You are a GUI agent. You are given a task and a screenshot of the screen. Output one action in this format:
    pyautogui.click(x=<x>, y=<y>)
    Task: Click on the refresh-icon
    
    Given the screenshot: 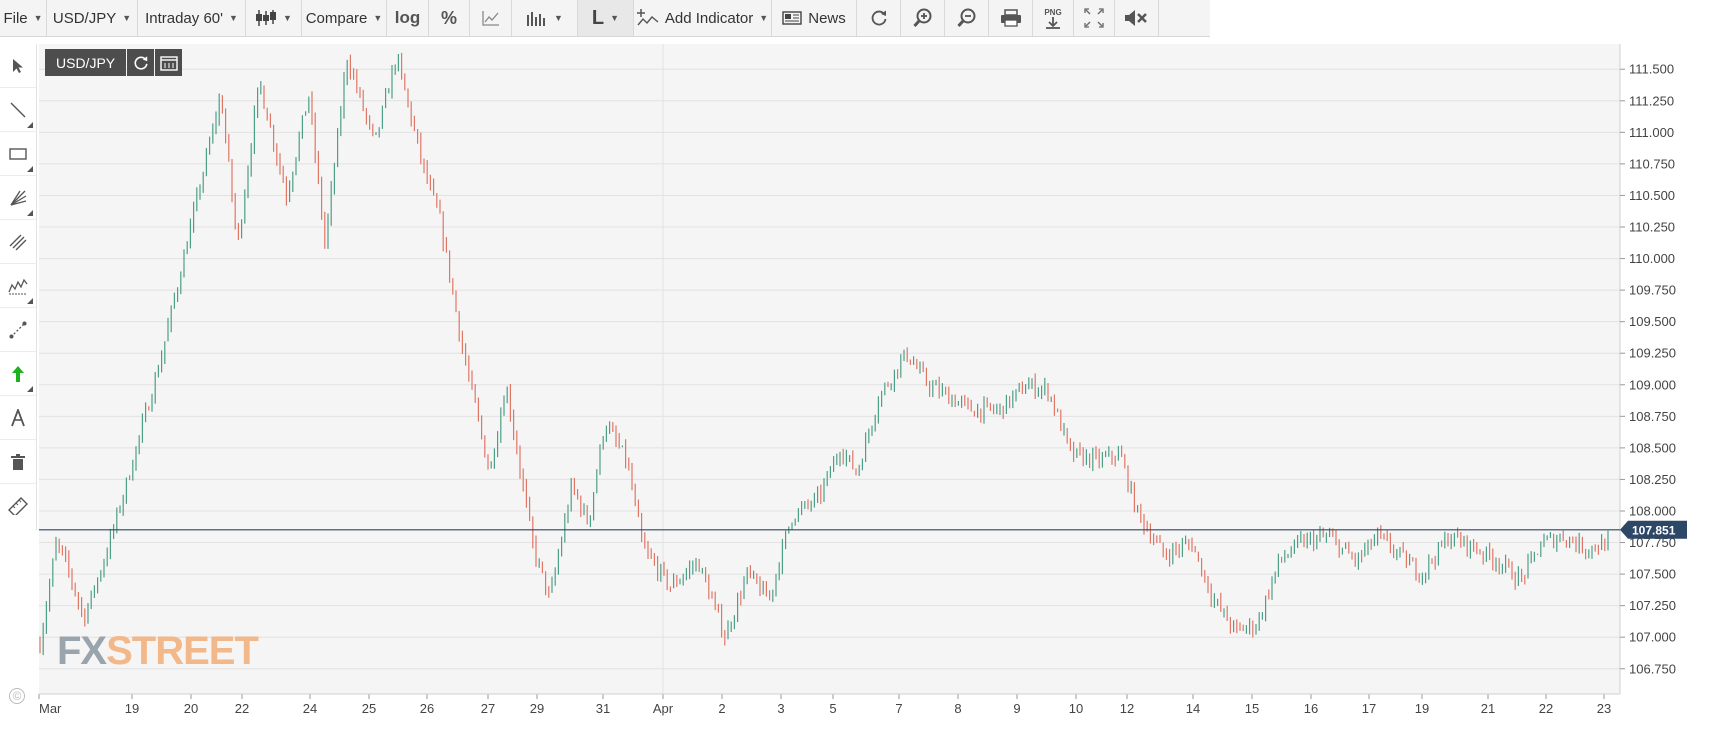 What is the action you would take?
    pyautogui.click(x=141, y=62)
    